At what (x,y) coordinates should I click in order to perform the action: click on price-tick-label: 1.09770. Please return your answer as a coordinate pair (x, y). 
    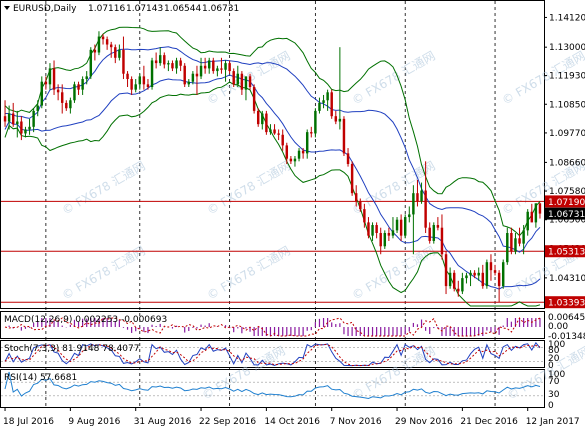
    Looking at the image, I should click on (567, 134).